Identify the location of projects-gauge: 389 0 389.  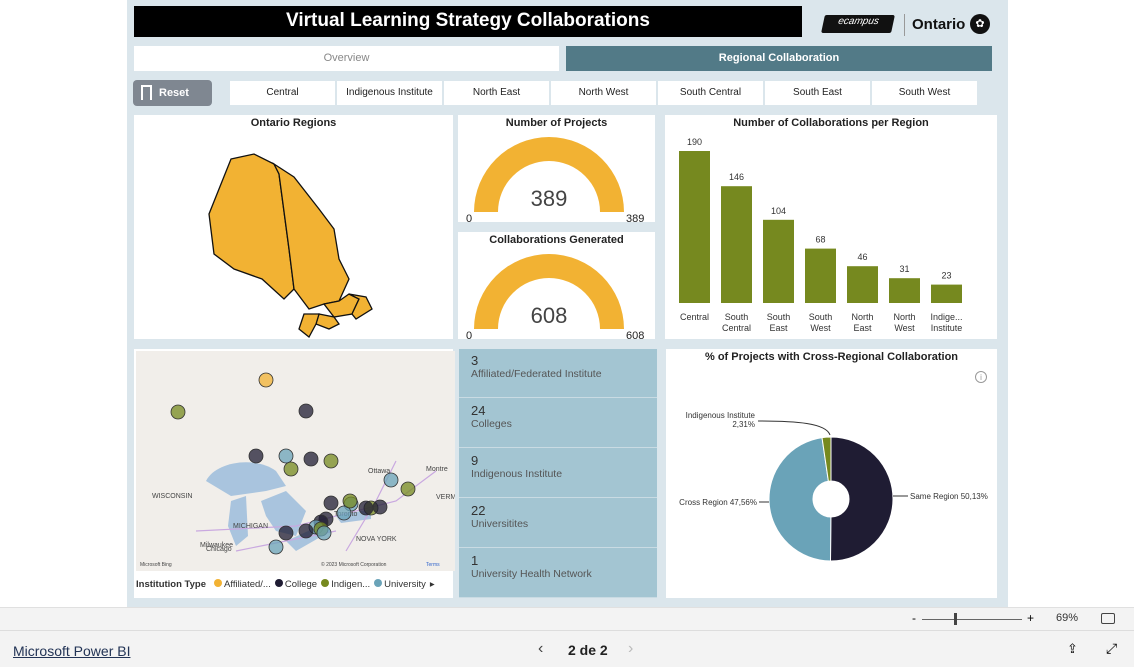
(555, 179).